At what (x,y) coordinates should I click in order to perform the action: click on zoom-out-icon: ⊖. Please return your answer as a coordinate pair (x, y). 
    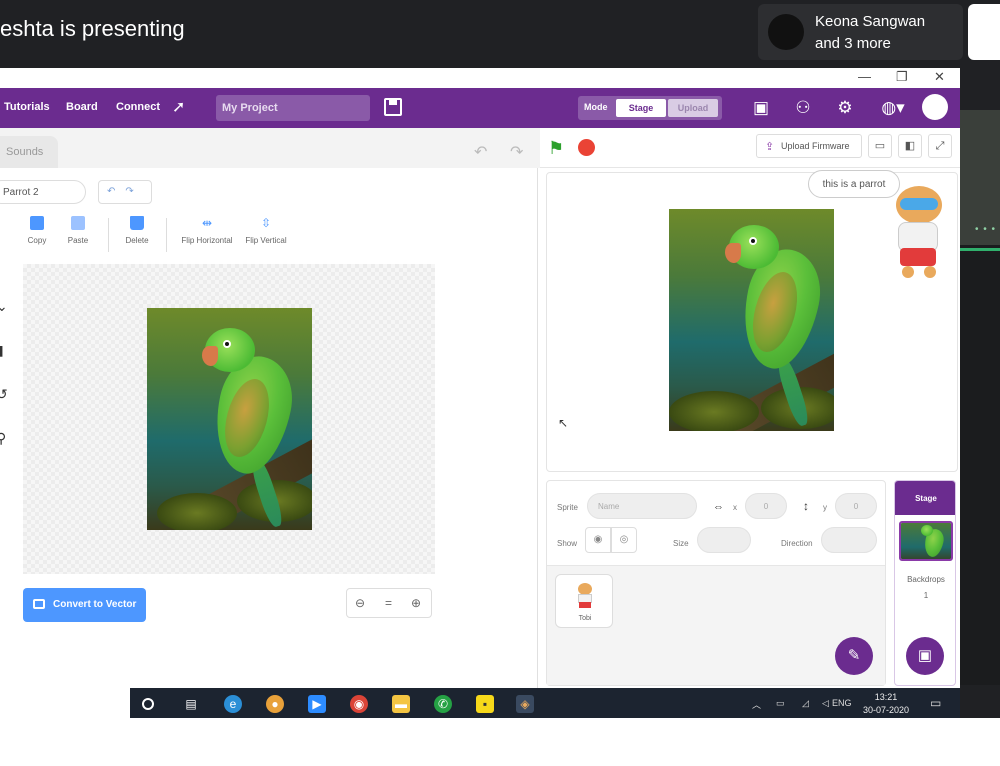
    Looking at the image, I should click on (360, 603).